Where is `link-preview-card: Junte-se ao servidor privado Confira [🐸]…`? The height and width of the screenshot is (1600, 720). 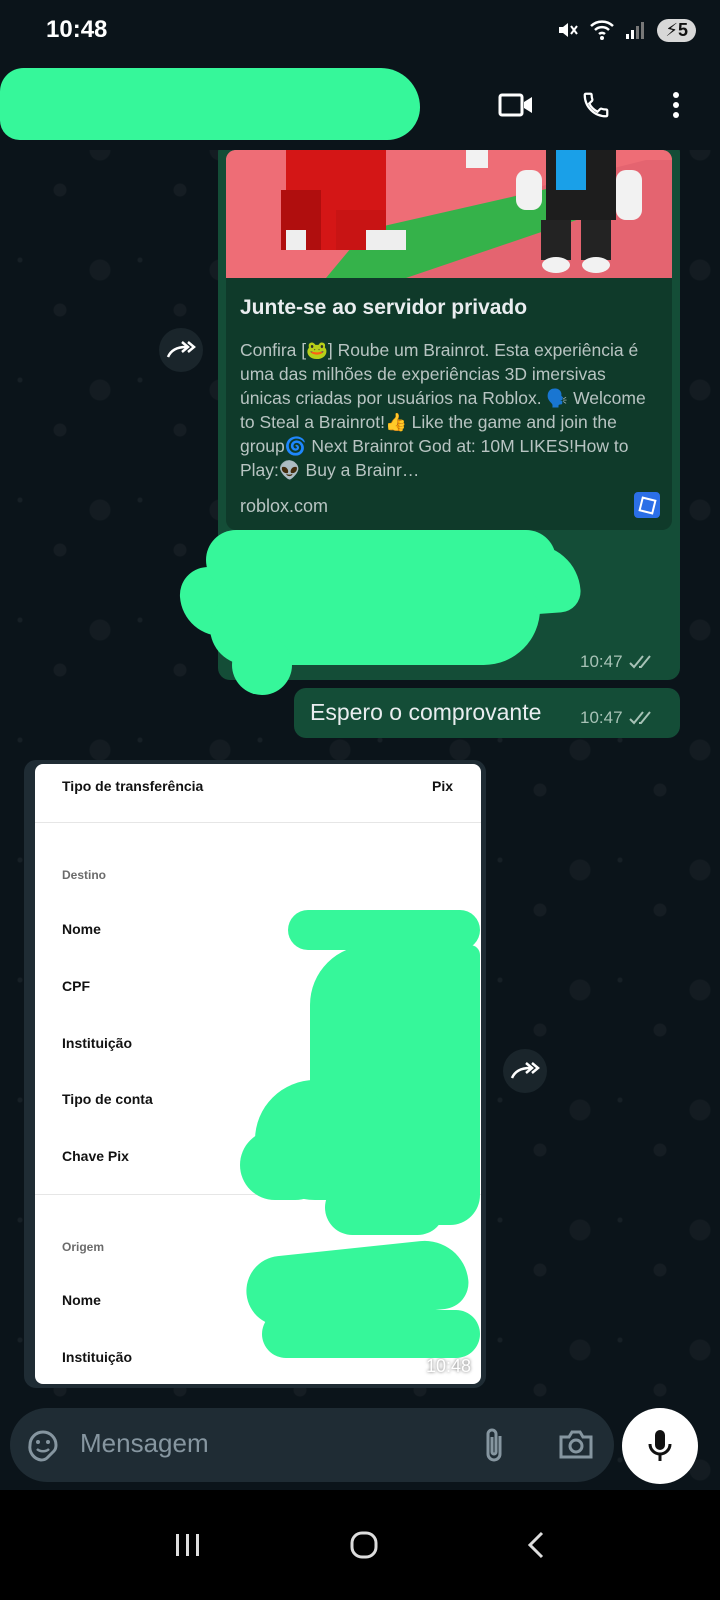
link-preview-card: Junte-se ao servidor privado Confira [🐸]… is located at coordinates (449, 340).